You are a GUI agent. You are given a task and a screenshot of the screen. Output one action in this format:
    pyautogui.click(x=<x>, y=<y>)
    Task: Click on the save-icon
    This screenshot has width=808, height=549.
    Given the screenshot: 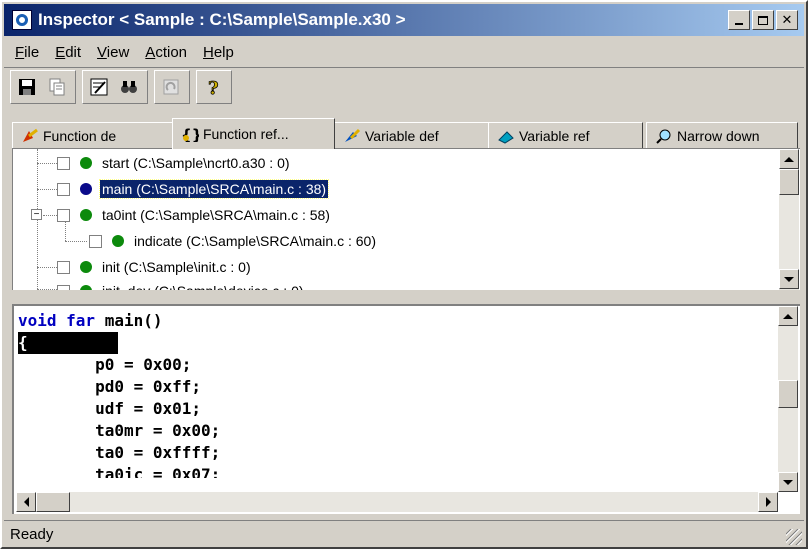 What is the action you would take?
    pyautogui.click(x=27, y=86)
    